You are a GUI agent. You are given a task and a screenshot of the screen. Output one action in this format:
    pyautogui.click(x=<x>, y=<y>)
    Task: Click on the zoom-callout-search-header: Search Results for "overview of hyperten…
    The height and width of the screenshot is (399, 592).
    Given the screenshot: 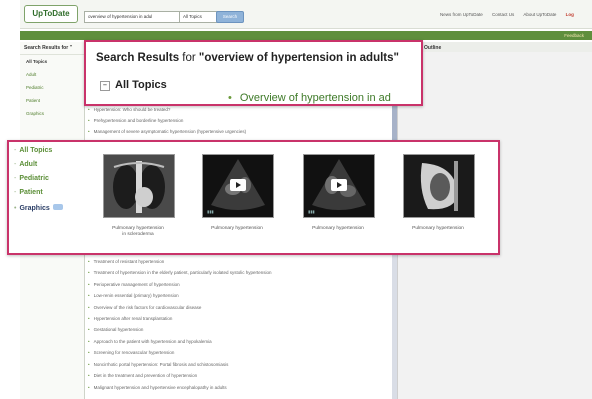 What is the action you would take?
    pyautogui.click(x=253, y=73)
    